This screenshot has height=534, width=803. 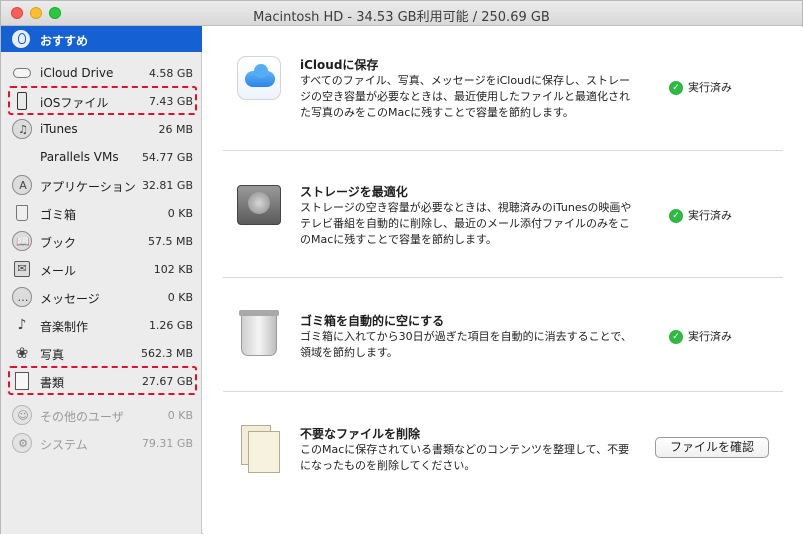 I want to click on guitar-icon: ♪, so click(x=22, y=325).